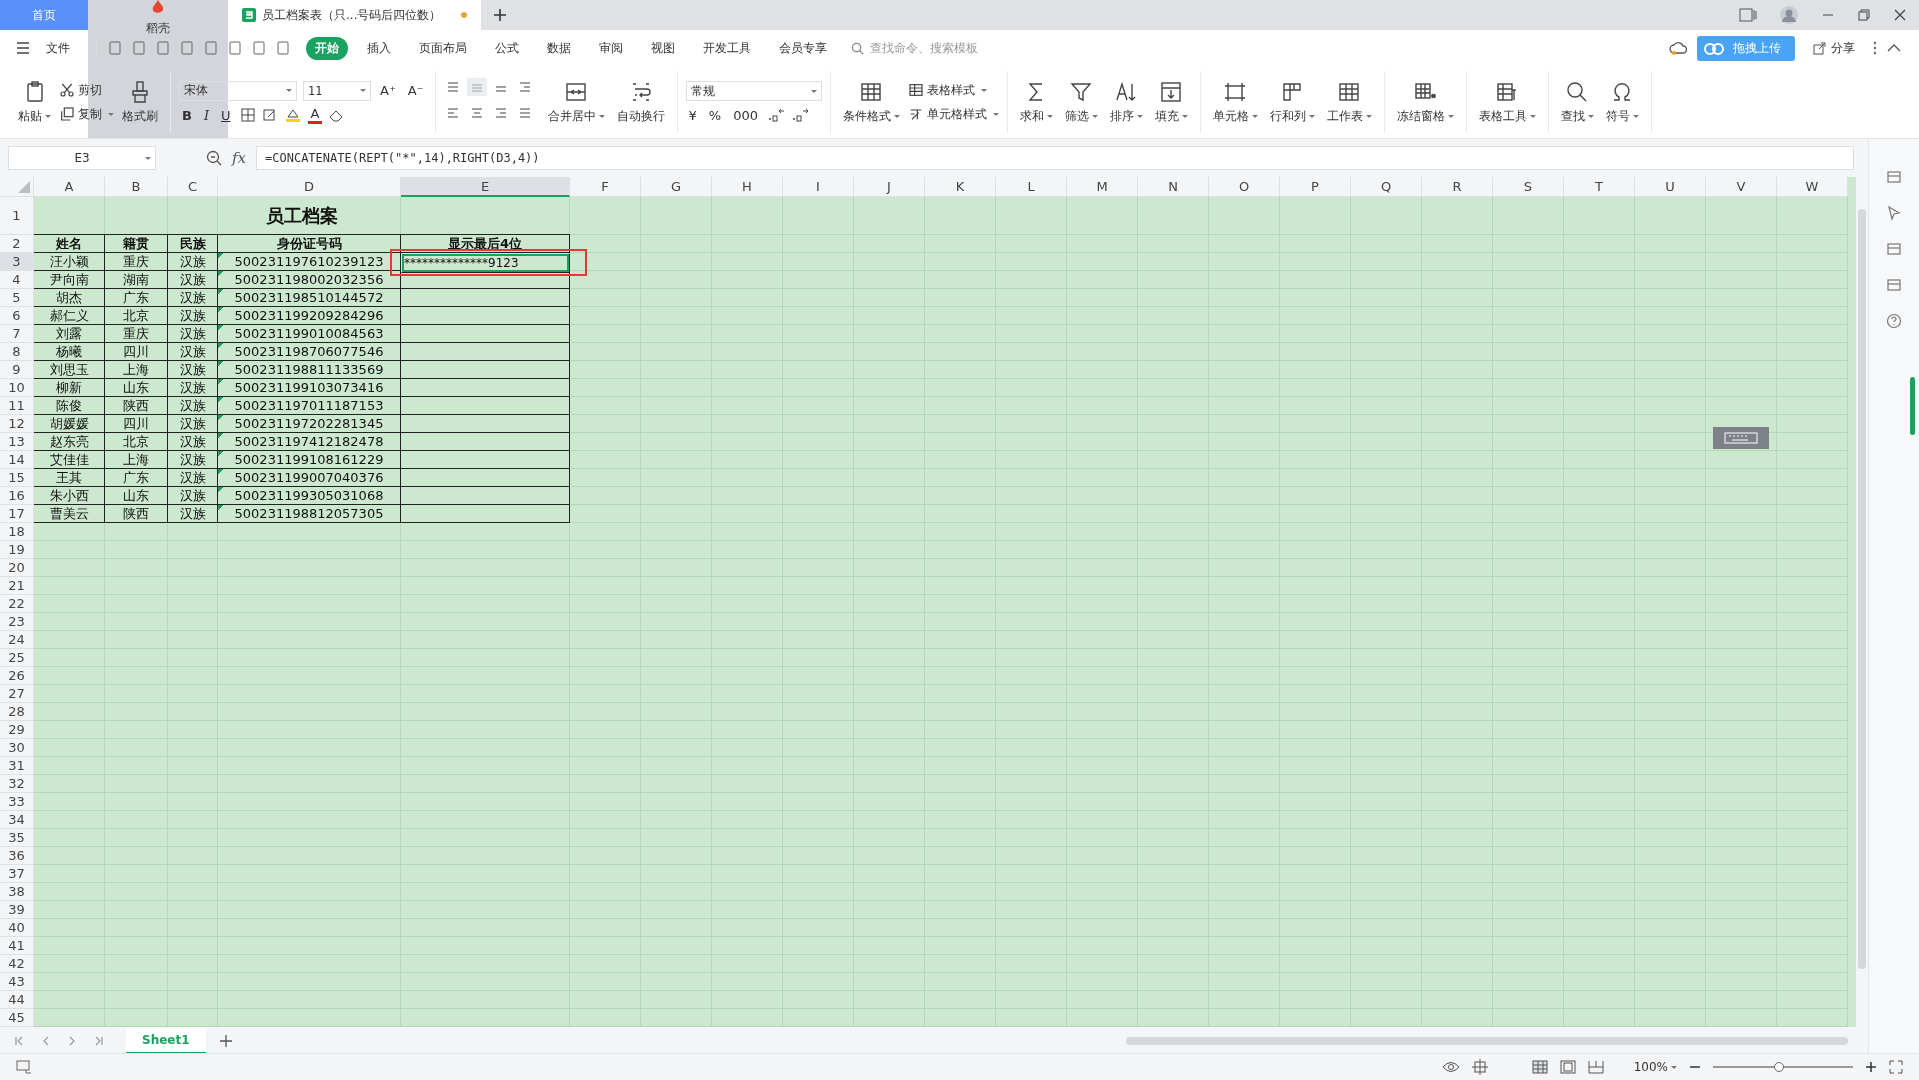 This screenshot has width=1919, height=1080. Describe the element at coordinates (1812, 187) in the screenshot. I see `column-header: W` at that location.